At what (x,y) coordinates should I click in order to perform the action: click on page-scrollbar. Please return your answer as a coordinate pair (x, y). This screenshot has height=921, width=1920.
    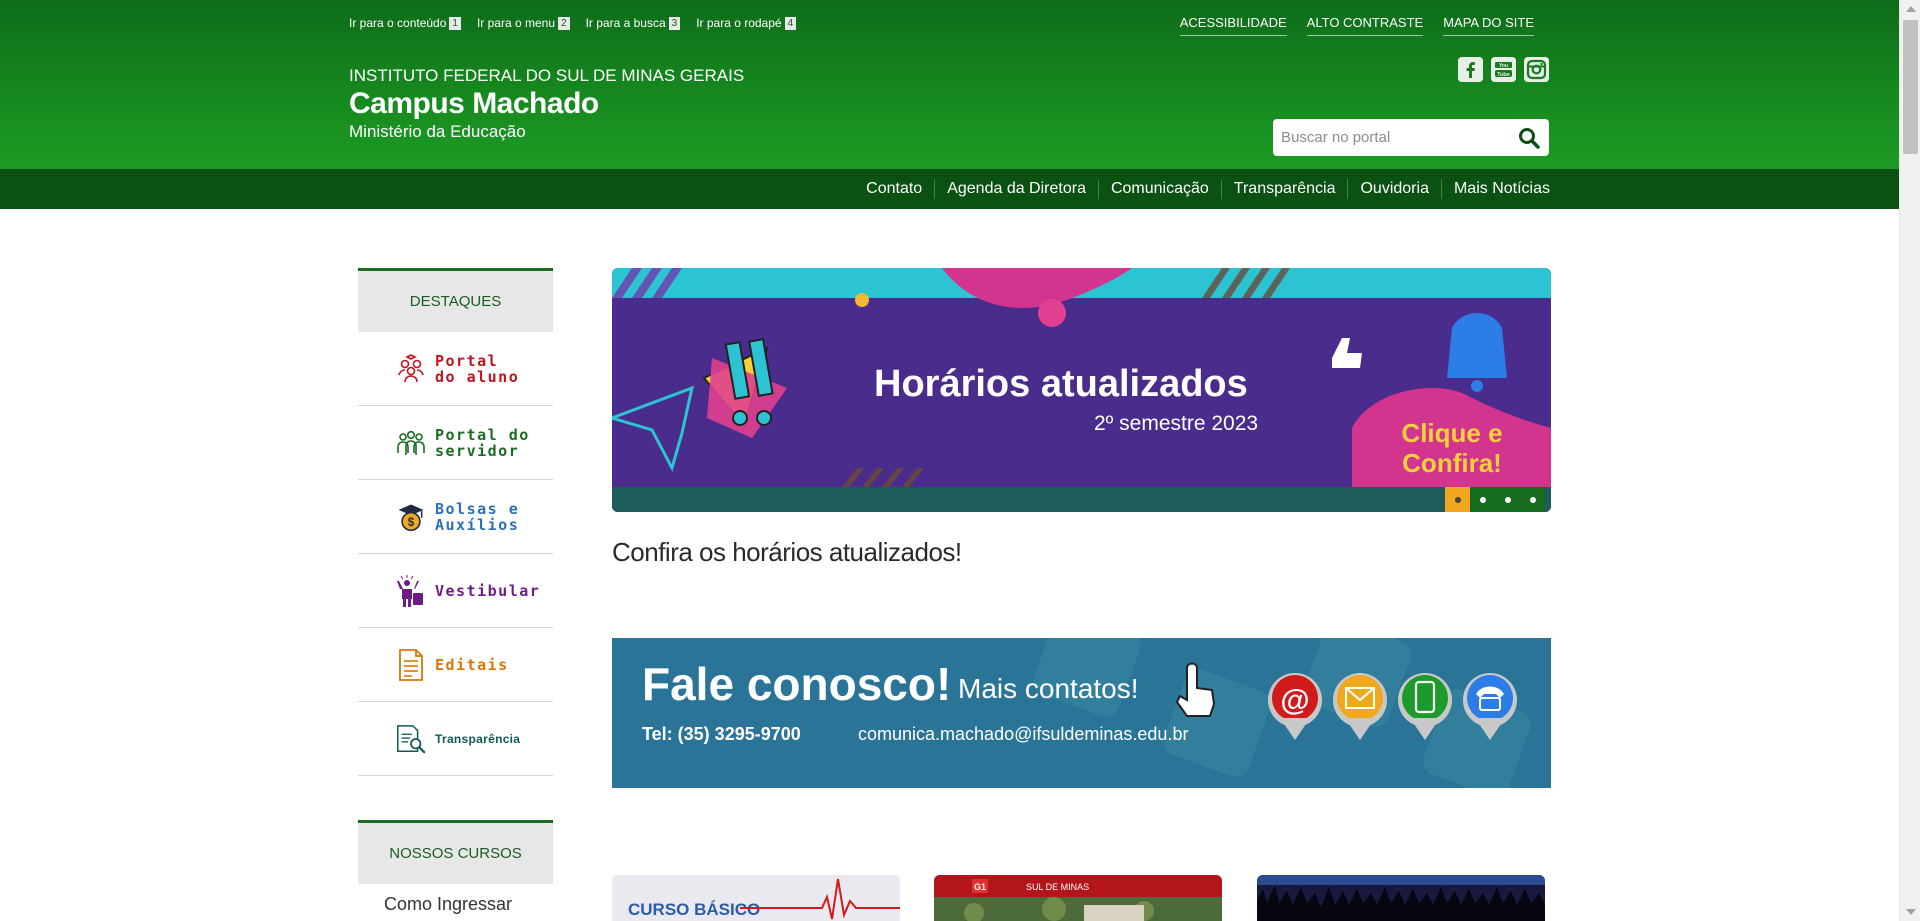
    Looking at the image, I should click on (1909, 460).